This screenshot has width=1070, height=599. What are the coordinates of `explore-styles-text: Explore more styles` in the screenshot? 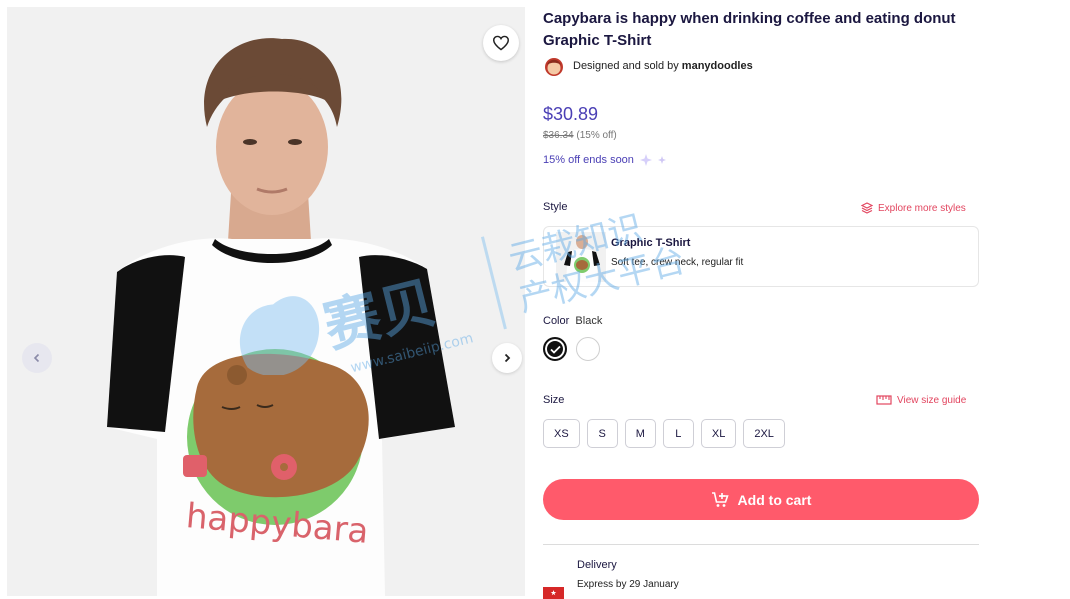 It's located at (922, 208).